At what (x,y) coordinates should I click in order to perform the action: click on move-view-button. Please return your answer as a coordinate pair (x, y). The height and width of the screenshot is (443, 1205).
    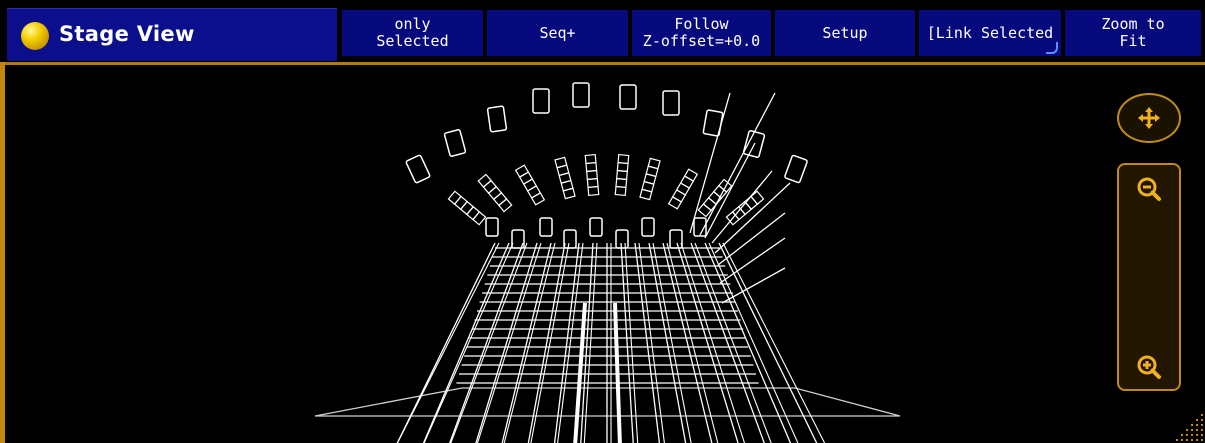
    Looking at the image, I should click on (1149, 118).